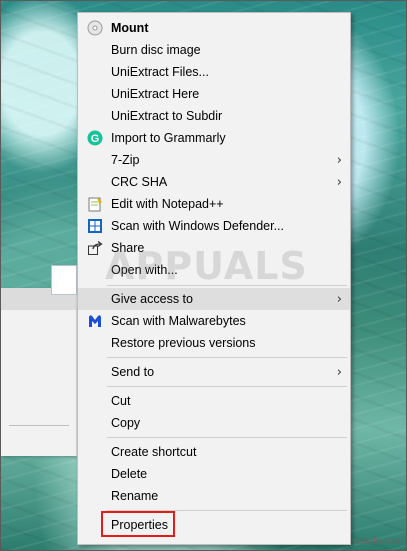 The width and height of the screenshot is (407, 551). Describe the element at coordinates (214, 452) in the screenshot. I see `menu-item-create-shortcut: Create shortcut` at that location.